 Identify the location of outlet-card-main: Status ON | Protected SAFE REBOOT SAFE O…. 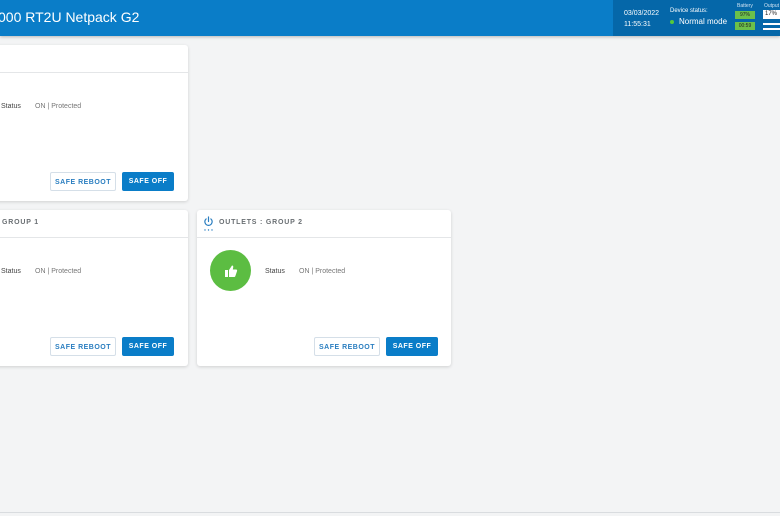
(94, 123).